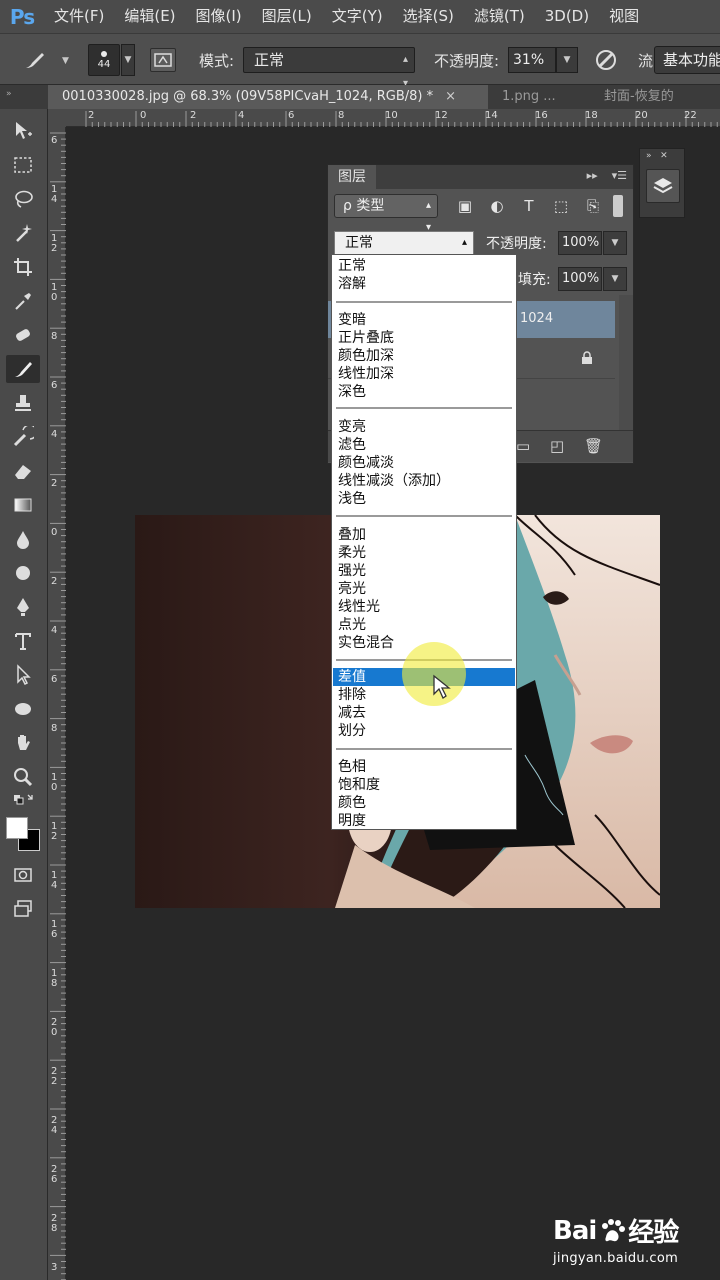 This screenshot has width=720, height=1280. I want to click on brush-preset-caret-icon: ▼, so click(65, 61).